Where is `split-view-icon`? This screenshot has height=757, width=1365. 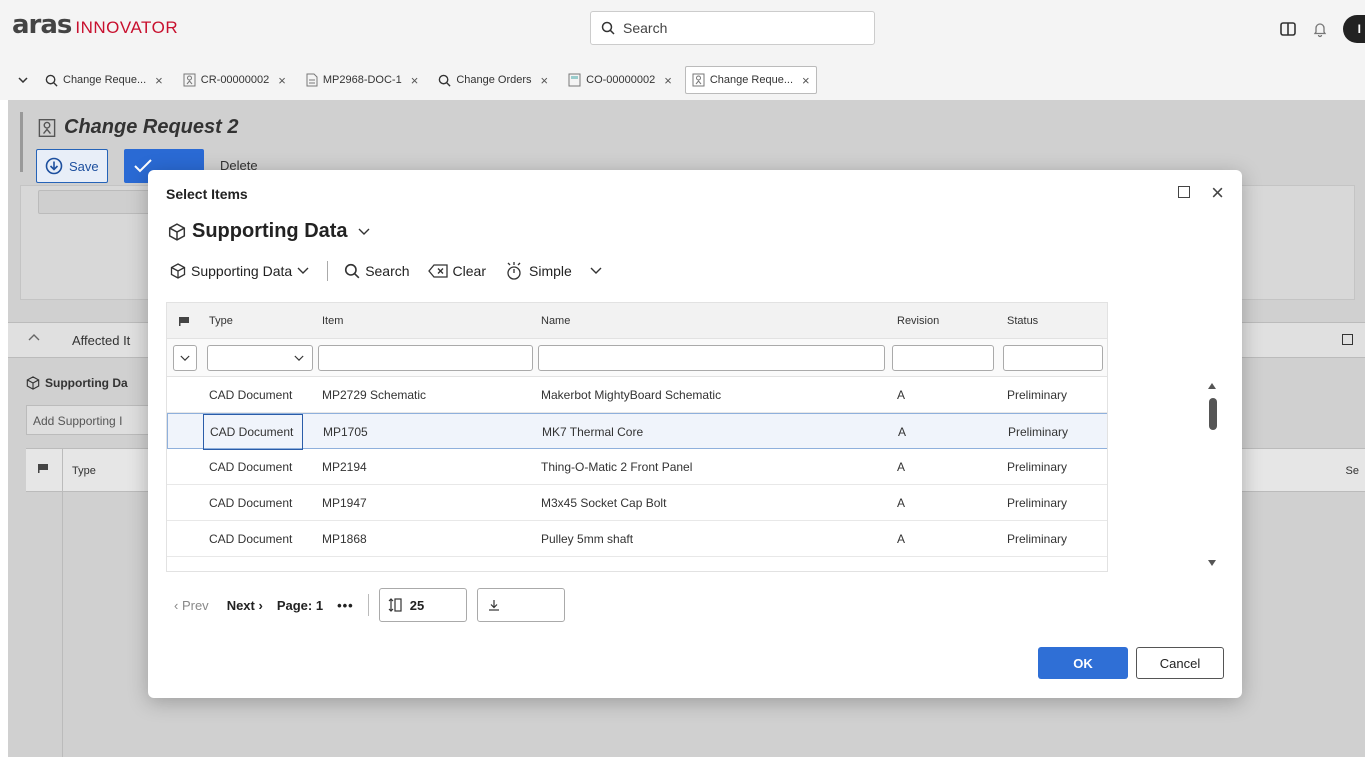
split-view-icon is located at coordinates (1288, 29).